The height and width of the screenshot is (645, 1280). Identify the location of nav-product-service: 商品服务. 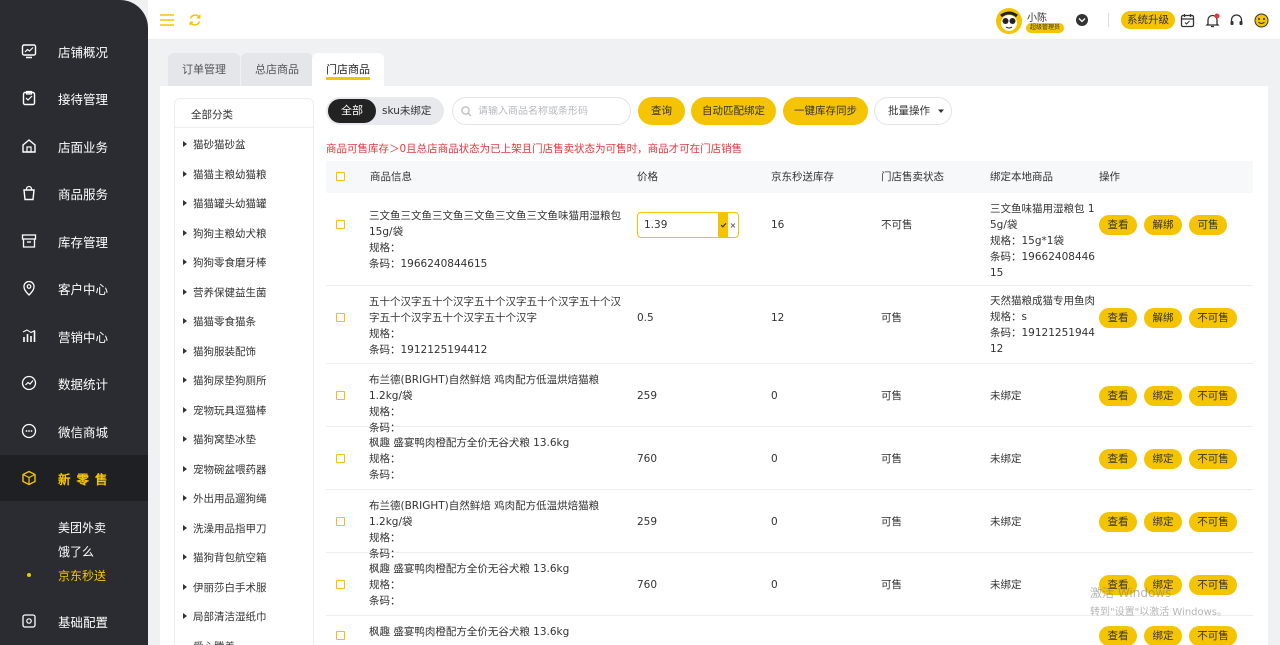
(74, 193).